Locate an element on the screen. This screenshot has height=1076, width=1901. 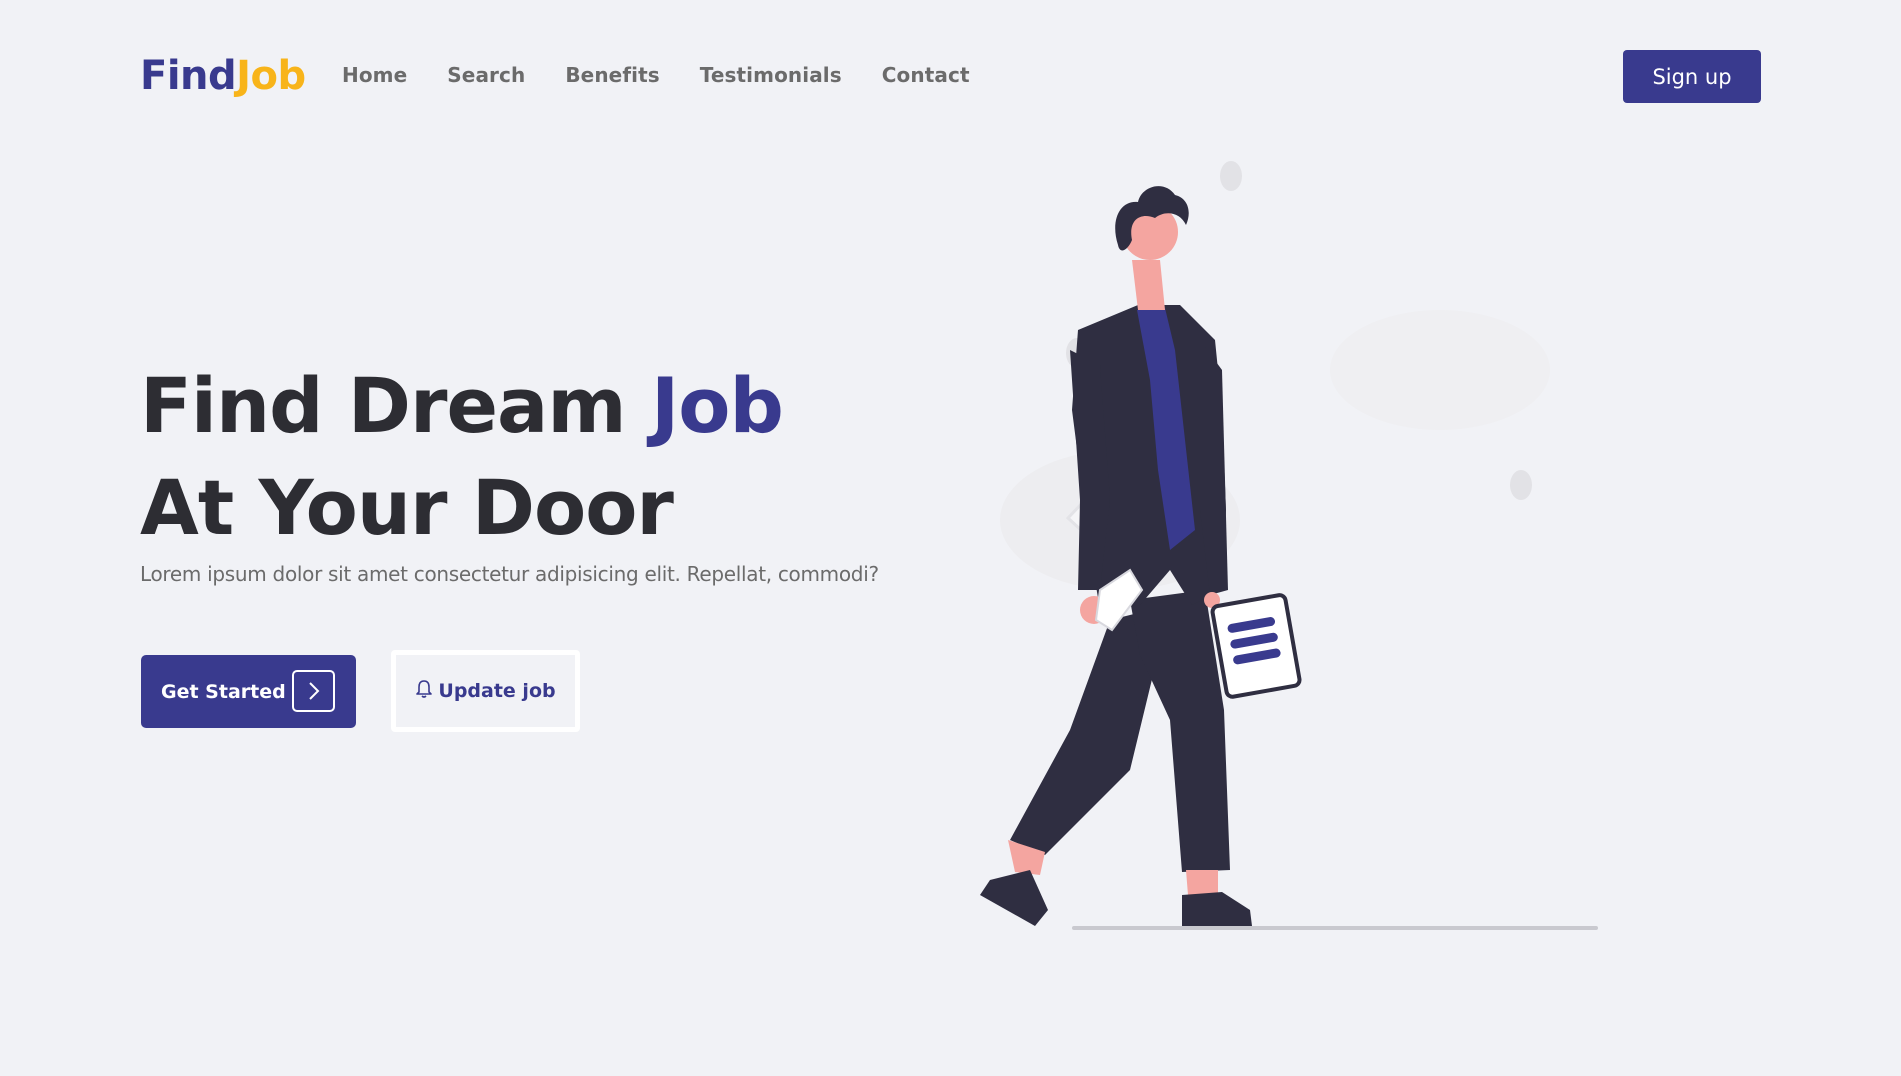
hero-title: Find Dream Job At Your Door is located at coordinates (462, 457).